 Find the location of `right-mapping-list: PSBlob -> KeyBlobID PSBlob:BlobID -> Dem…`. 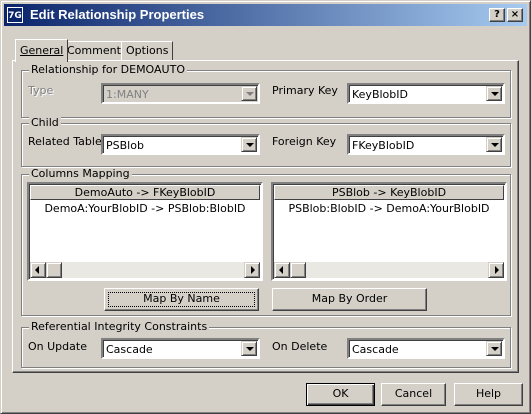

right-mapping-list: PSBlob -> KeyBlobID PSBlob:BlobID -> Dem… is located at coordinates (389, 231).